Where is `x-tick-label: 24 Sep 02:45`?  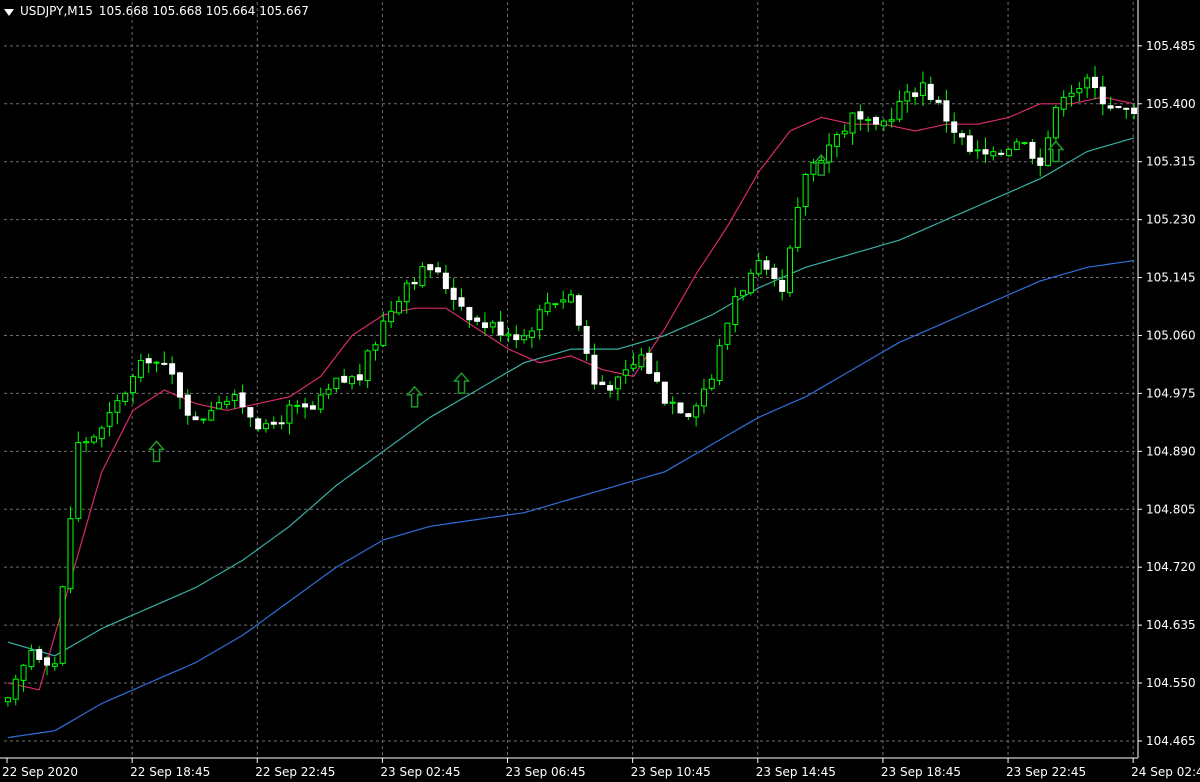
x-tick-label: 24 Sep 02:45 is located at coordinates (1165, 772).